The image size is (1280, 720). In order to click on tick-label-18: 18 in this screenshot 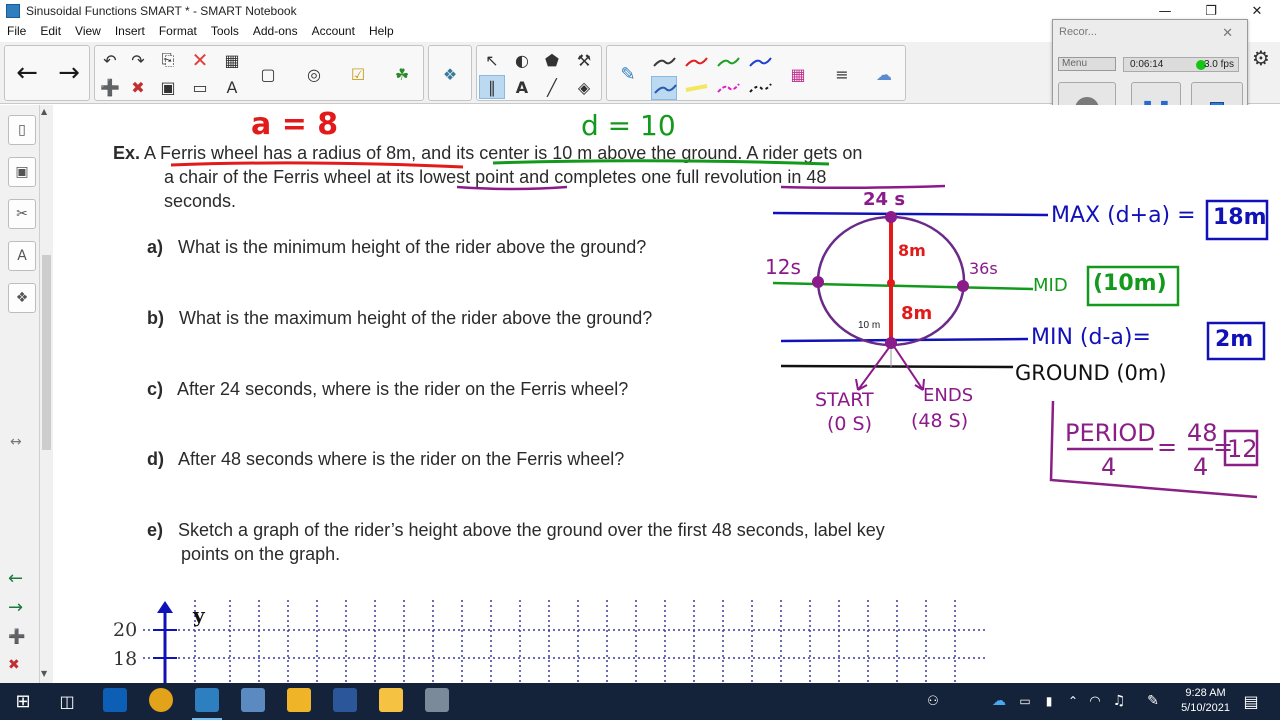, I will do `click(125, 659)`.